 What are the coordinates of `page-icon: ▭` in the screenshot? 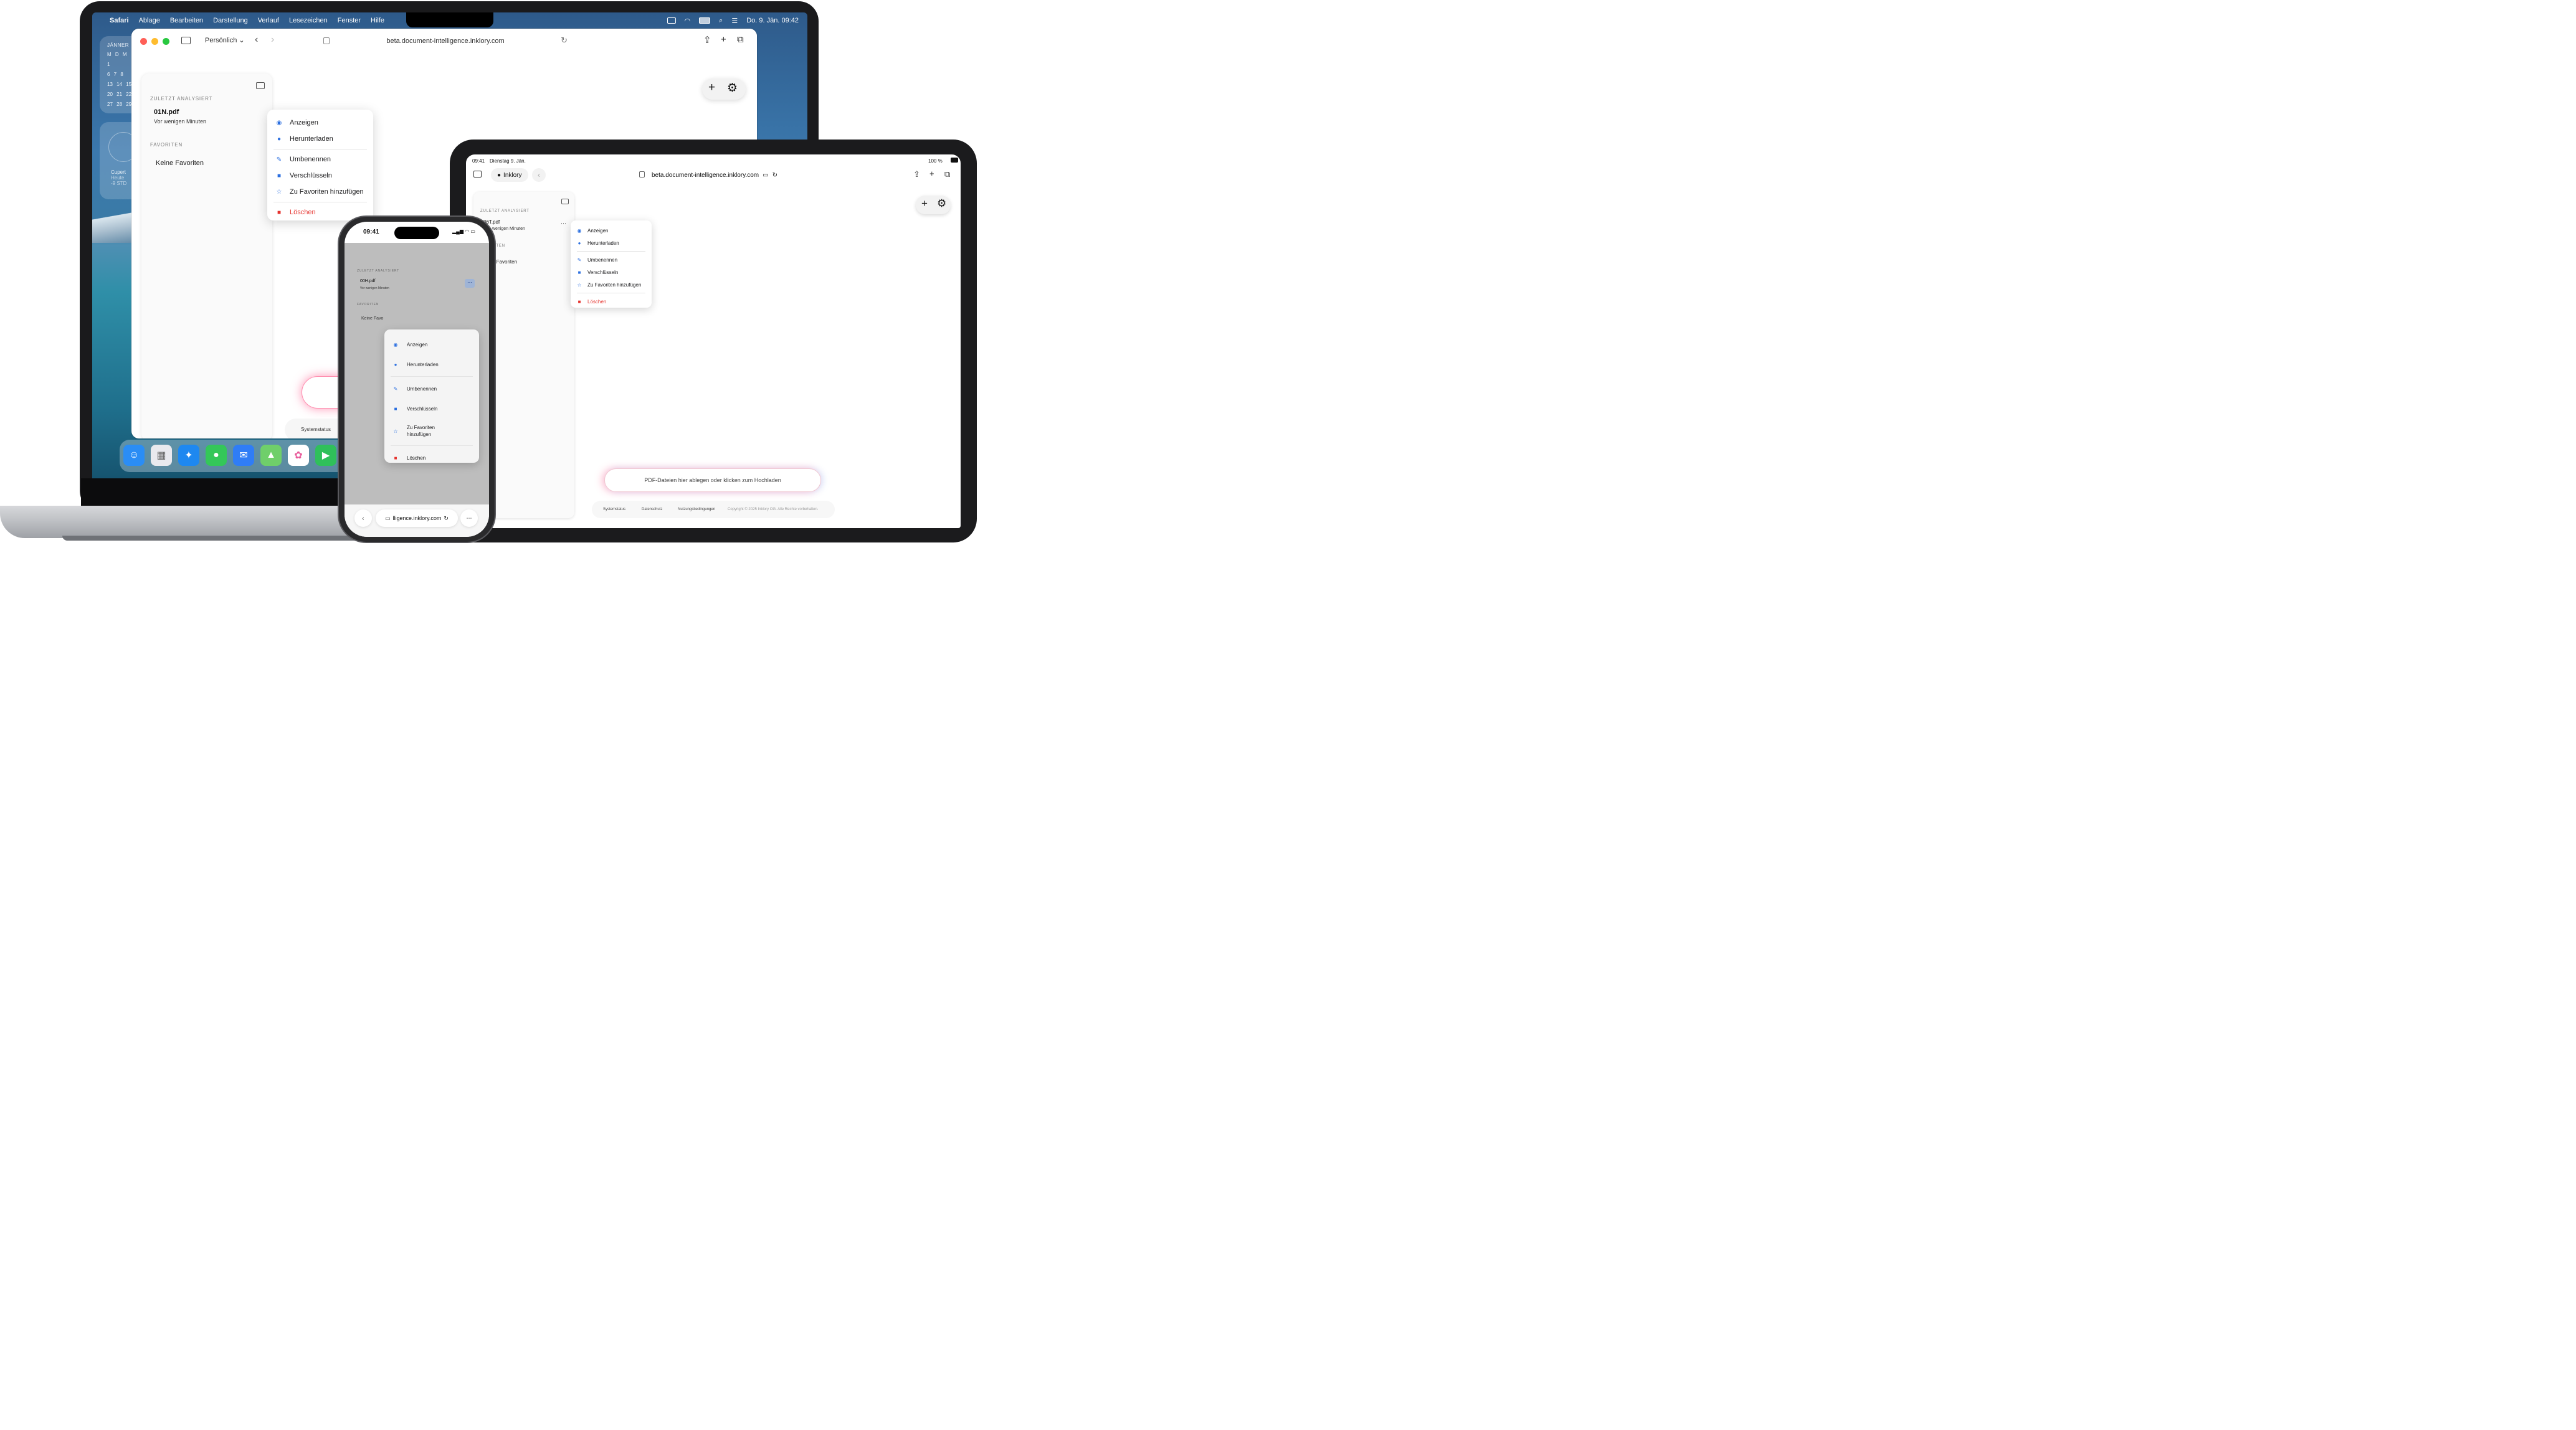 It's located at (388, 517).